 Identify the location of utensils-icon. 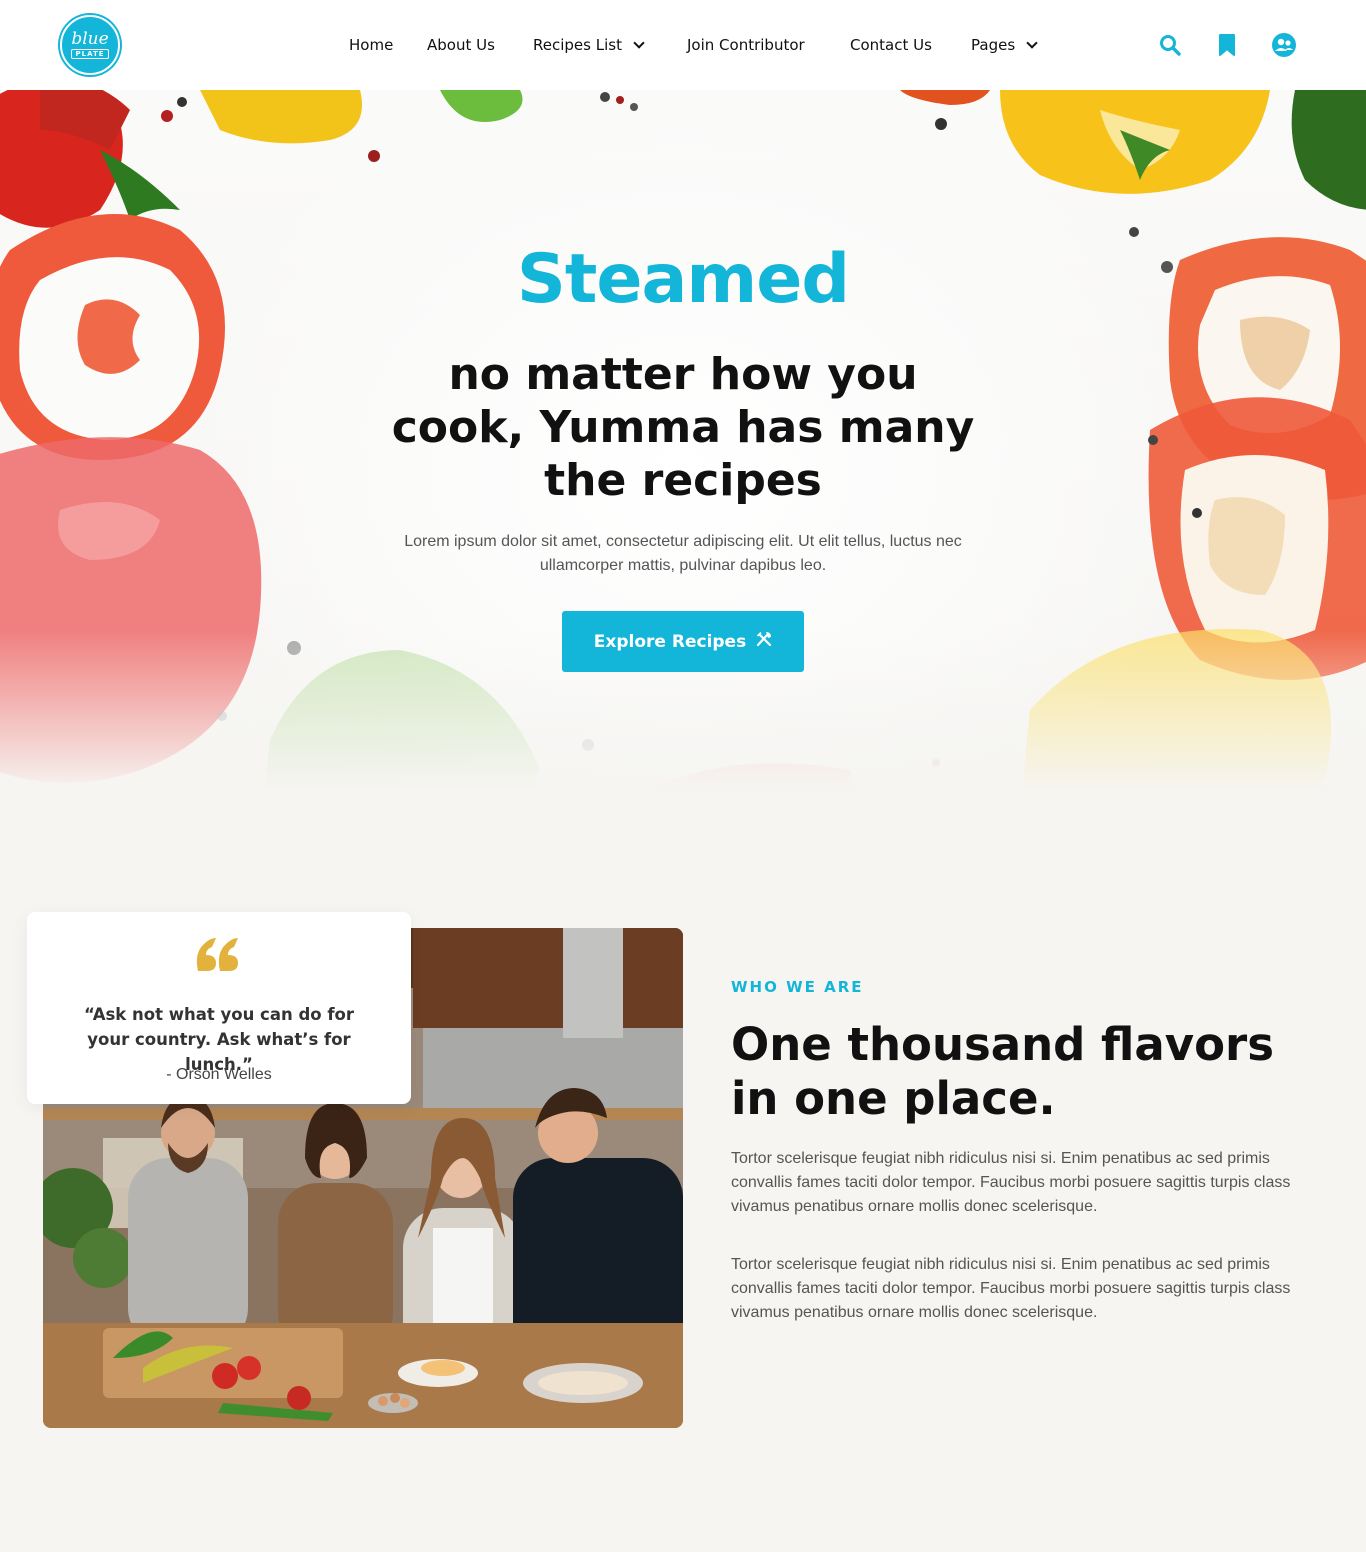
(764, 641).